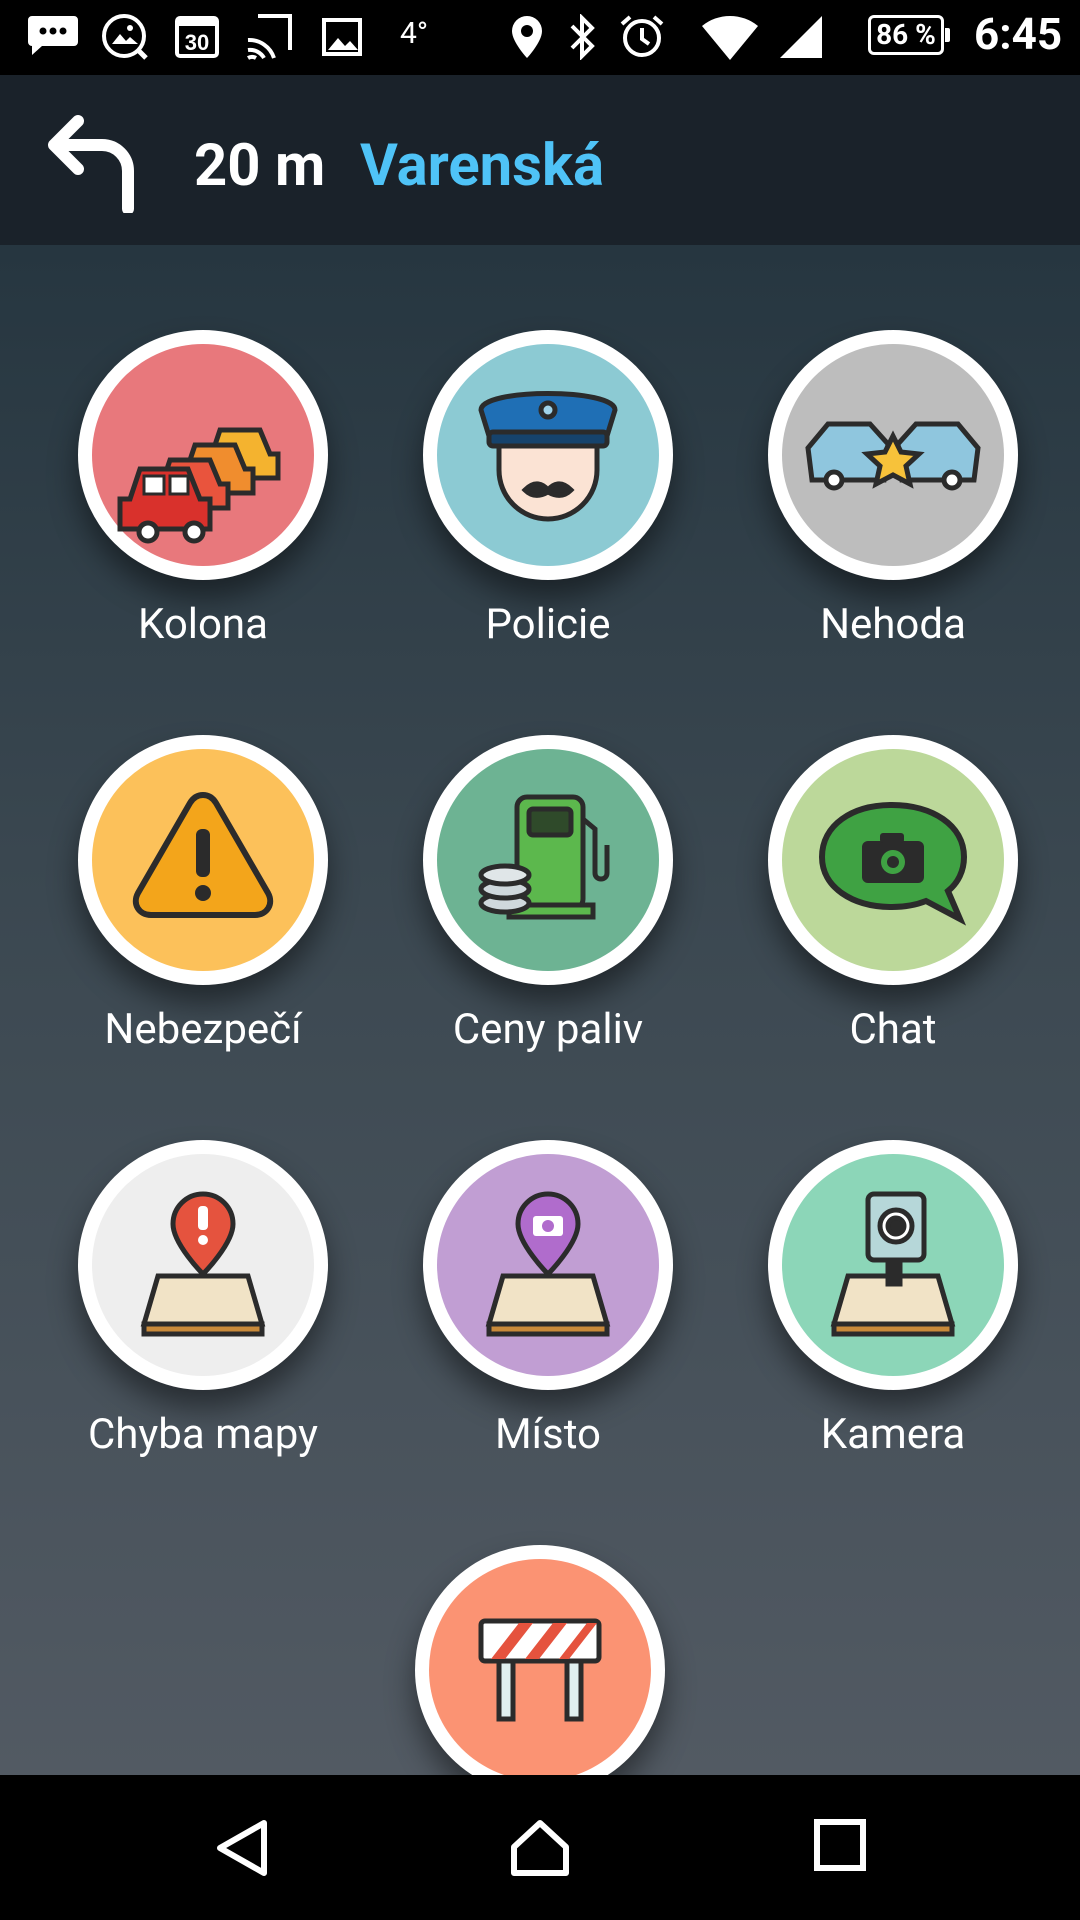 Image resolution: width=1080 pixels, height=1920 pixels. I want to click on navigation-instruction-bar: 20 m Varenská, so click(540, 160).